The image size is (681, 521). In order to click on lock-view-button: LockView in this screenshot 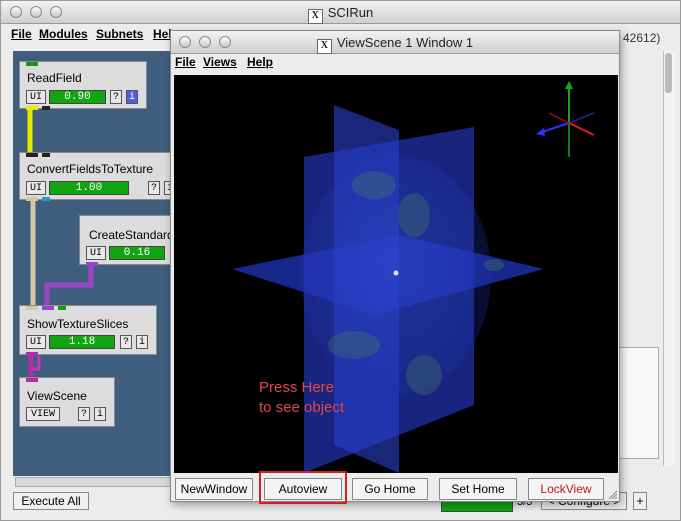, I will do `click(566, 489)`.